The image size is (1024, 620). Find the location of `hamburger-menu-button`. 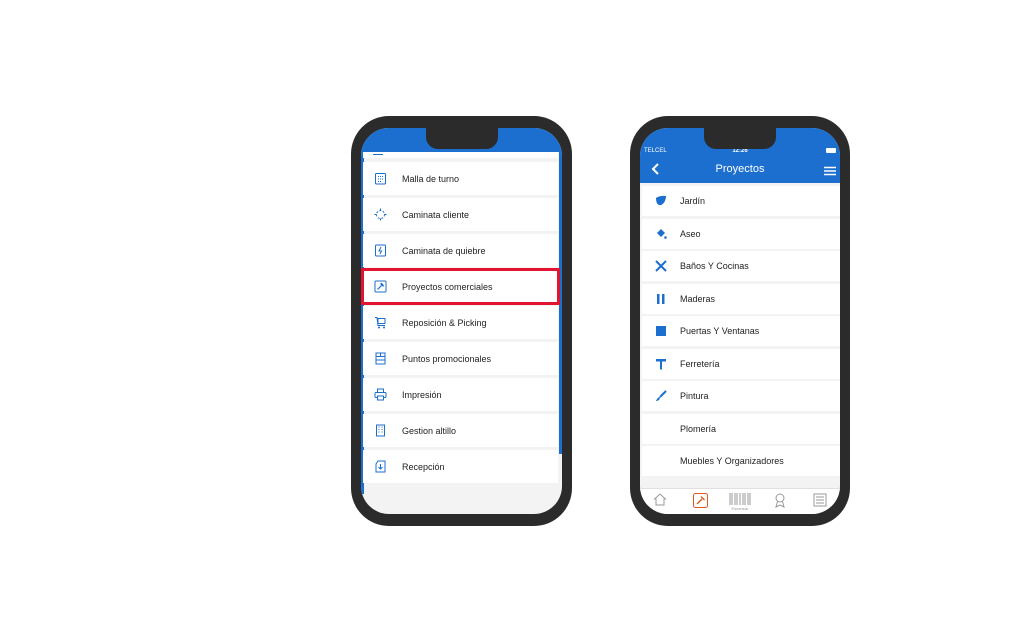

hamburger-menu-button is located at coordinates (830, 170).